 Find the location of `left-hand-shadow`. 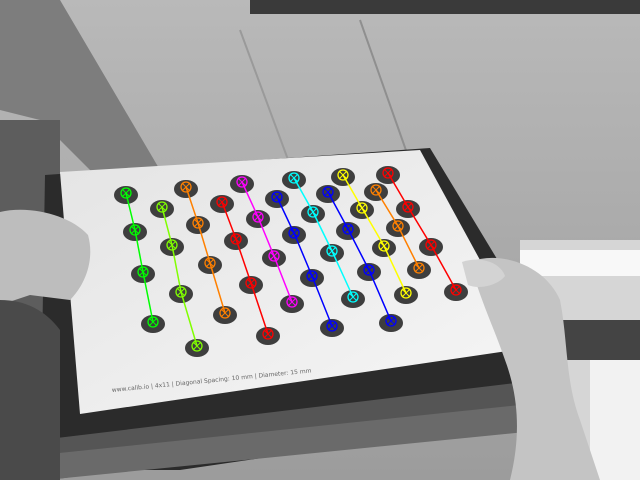

left-hand-shadow is located at coordinates (30, 390).